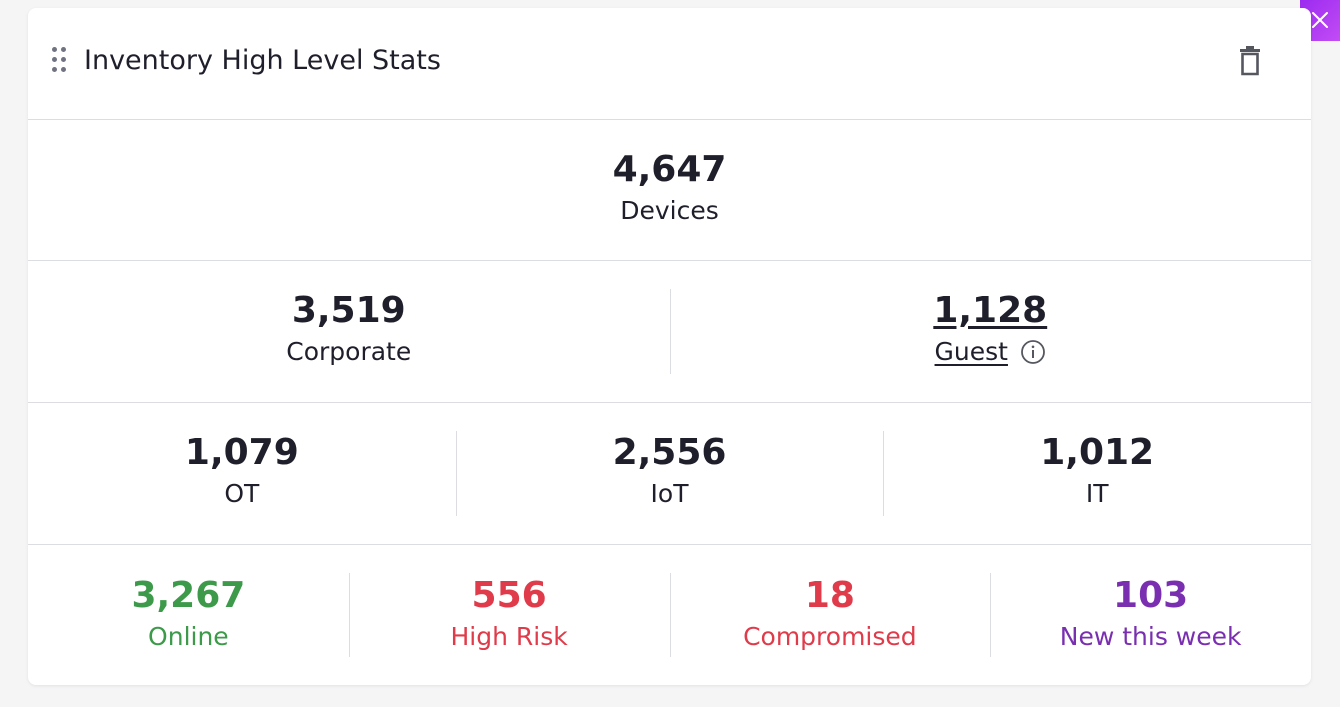 The height and width of the screenshot is (707, 1340). Describe the element at coordinates (509, 636) in the screenshot. I see `high-risk-label: High Risk` at that location.